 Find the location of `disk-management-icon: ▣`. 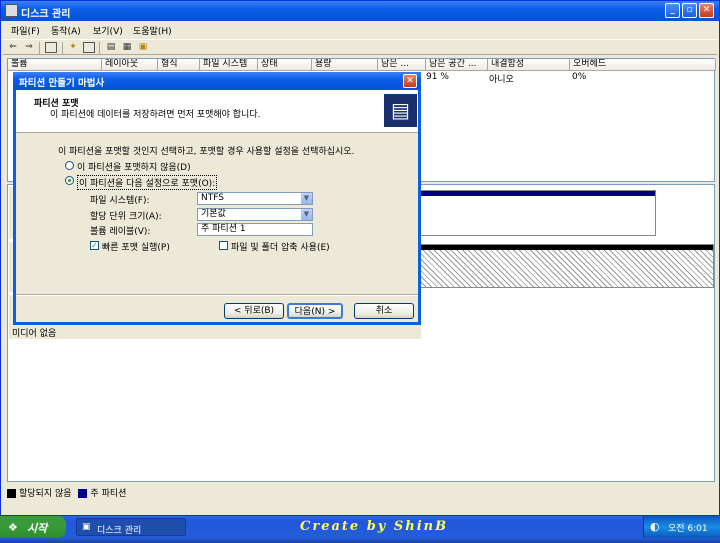

disk-management-icon: ▣ is located at coordinates (86, 527).